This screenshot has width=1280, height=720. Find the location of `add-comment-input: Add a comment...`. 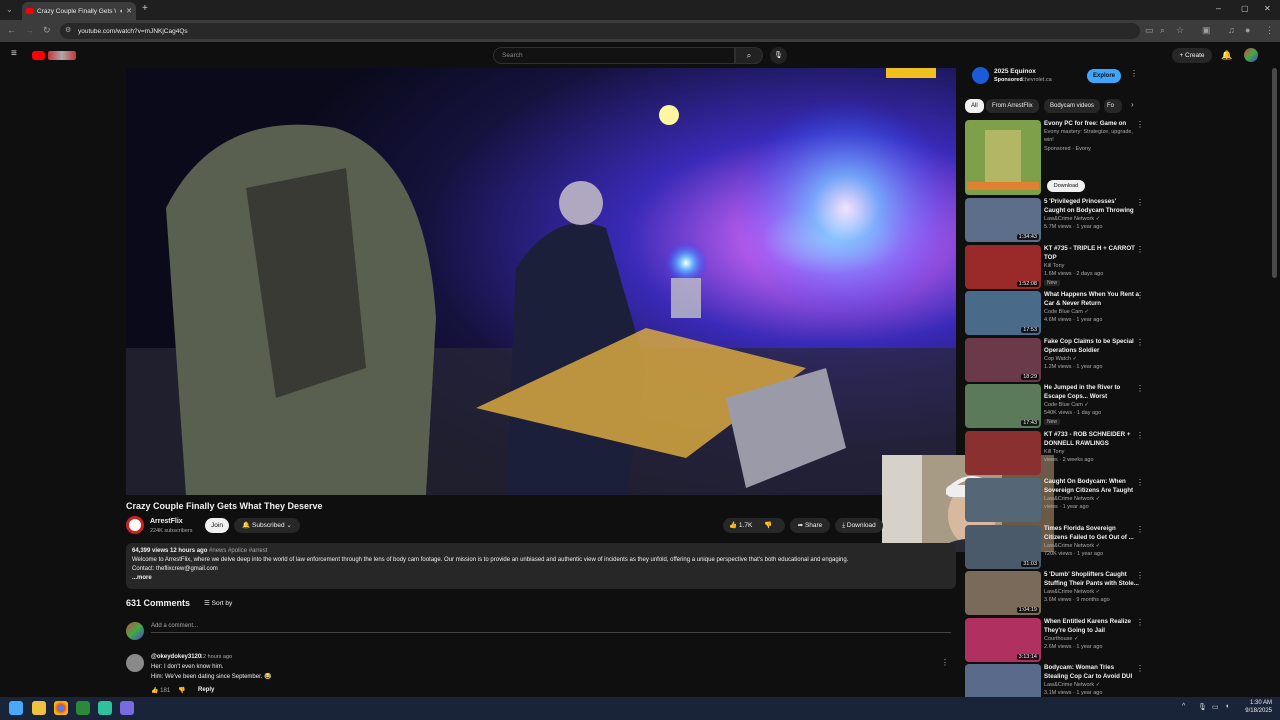

add-comment-input: Add a comment... is located at coordinates (551, 628).